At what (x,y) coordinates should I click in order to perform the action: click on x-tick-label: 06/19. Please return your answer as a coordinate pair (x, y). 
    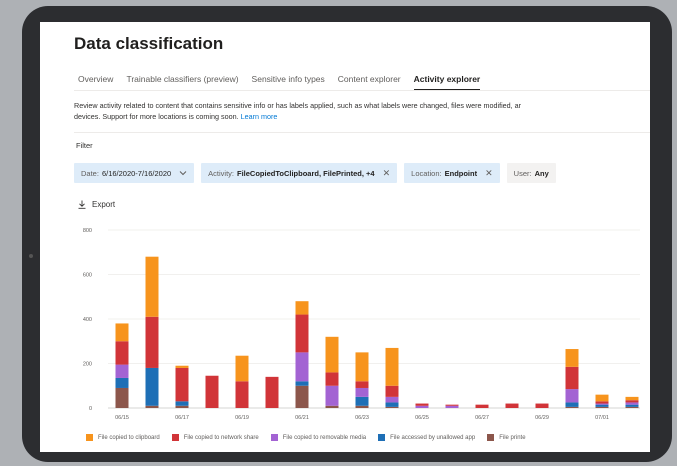
    Looking at the image, I should click on (242, 418).